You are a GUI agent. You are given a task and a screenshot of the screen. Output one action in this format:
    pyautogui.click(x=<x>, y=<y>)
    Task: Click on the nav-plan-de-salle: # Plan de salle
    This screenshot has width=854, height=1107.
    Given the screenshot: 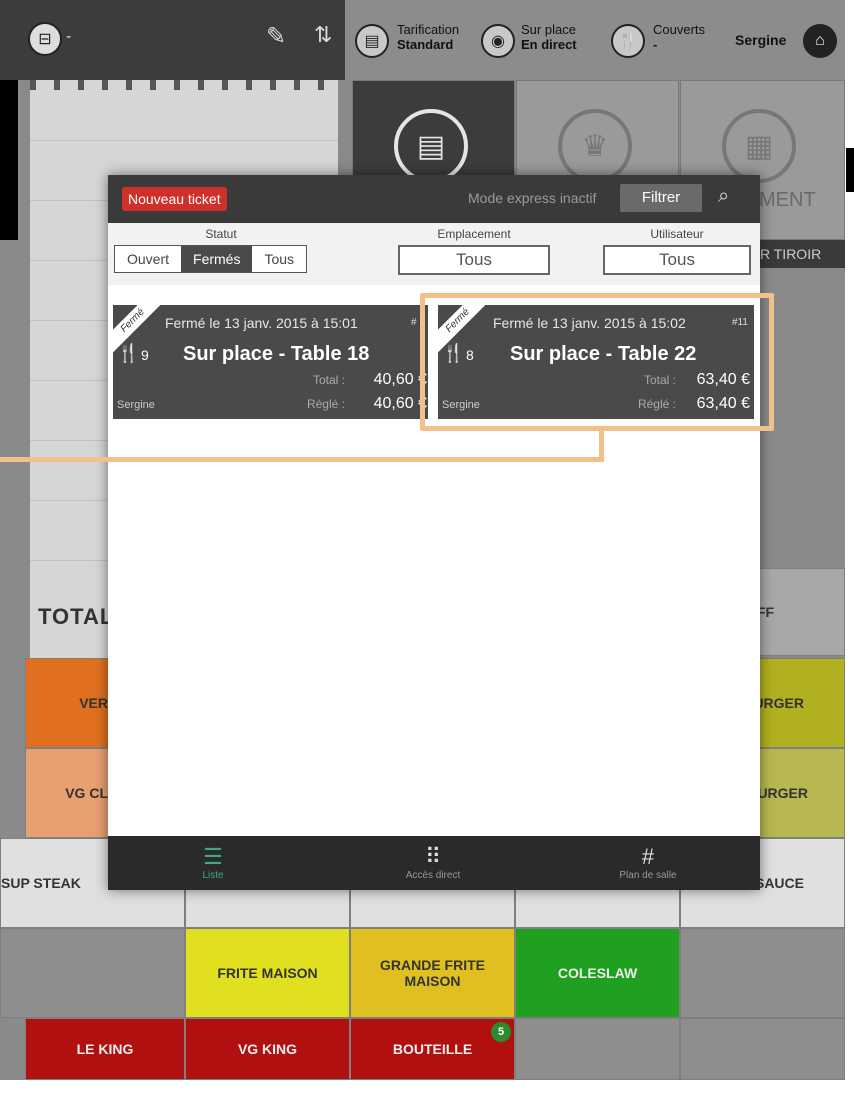 What is the action you would take?
    pyautogui.click(x=648, y=862)
    